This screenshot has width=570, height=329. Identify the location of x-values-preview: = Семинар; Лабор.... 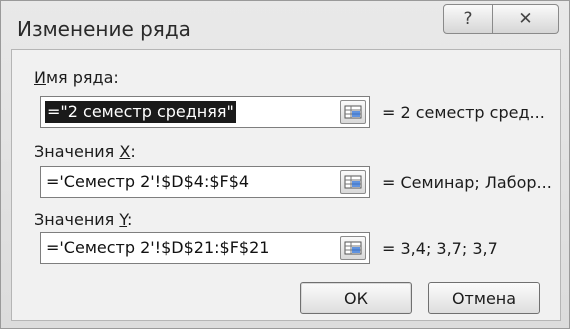
(467, 182).